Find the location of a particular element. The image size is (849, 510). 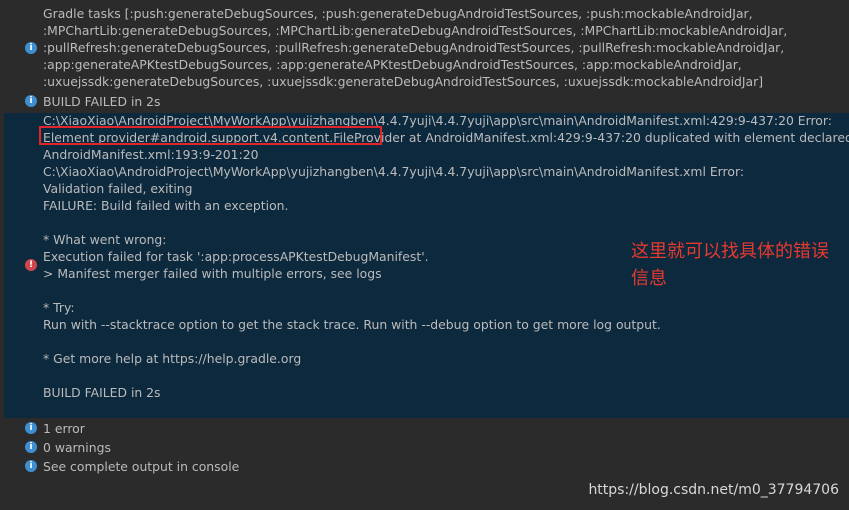

annotation-text: 这里就可以找具体的错误信息 is located at coordinates (730, 265).